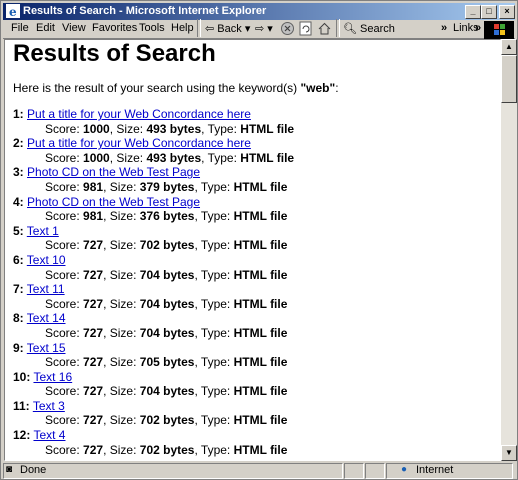 Image resolution: width=518 pixels, height=480 pixels. Describe the element at coordinates (473, 12) in the screenshot. I see `minimize-button: _` at that location.